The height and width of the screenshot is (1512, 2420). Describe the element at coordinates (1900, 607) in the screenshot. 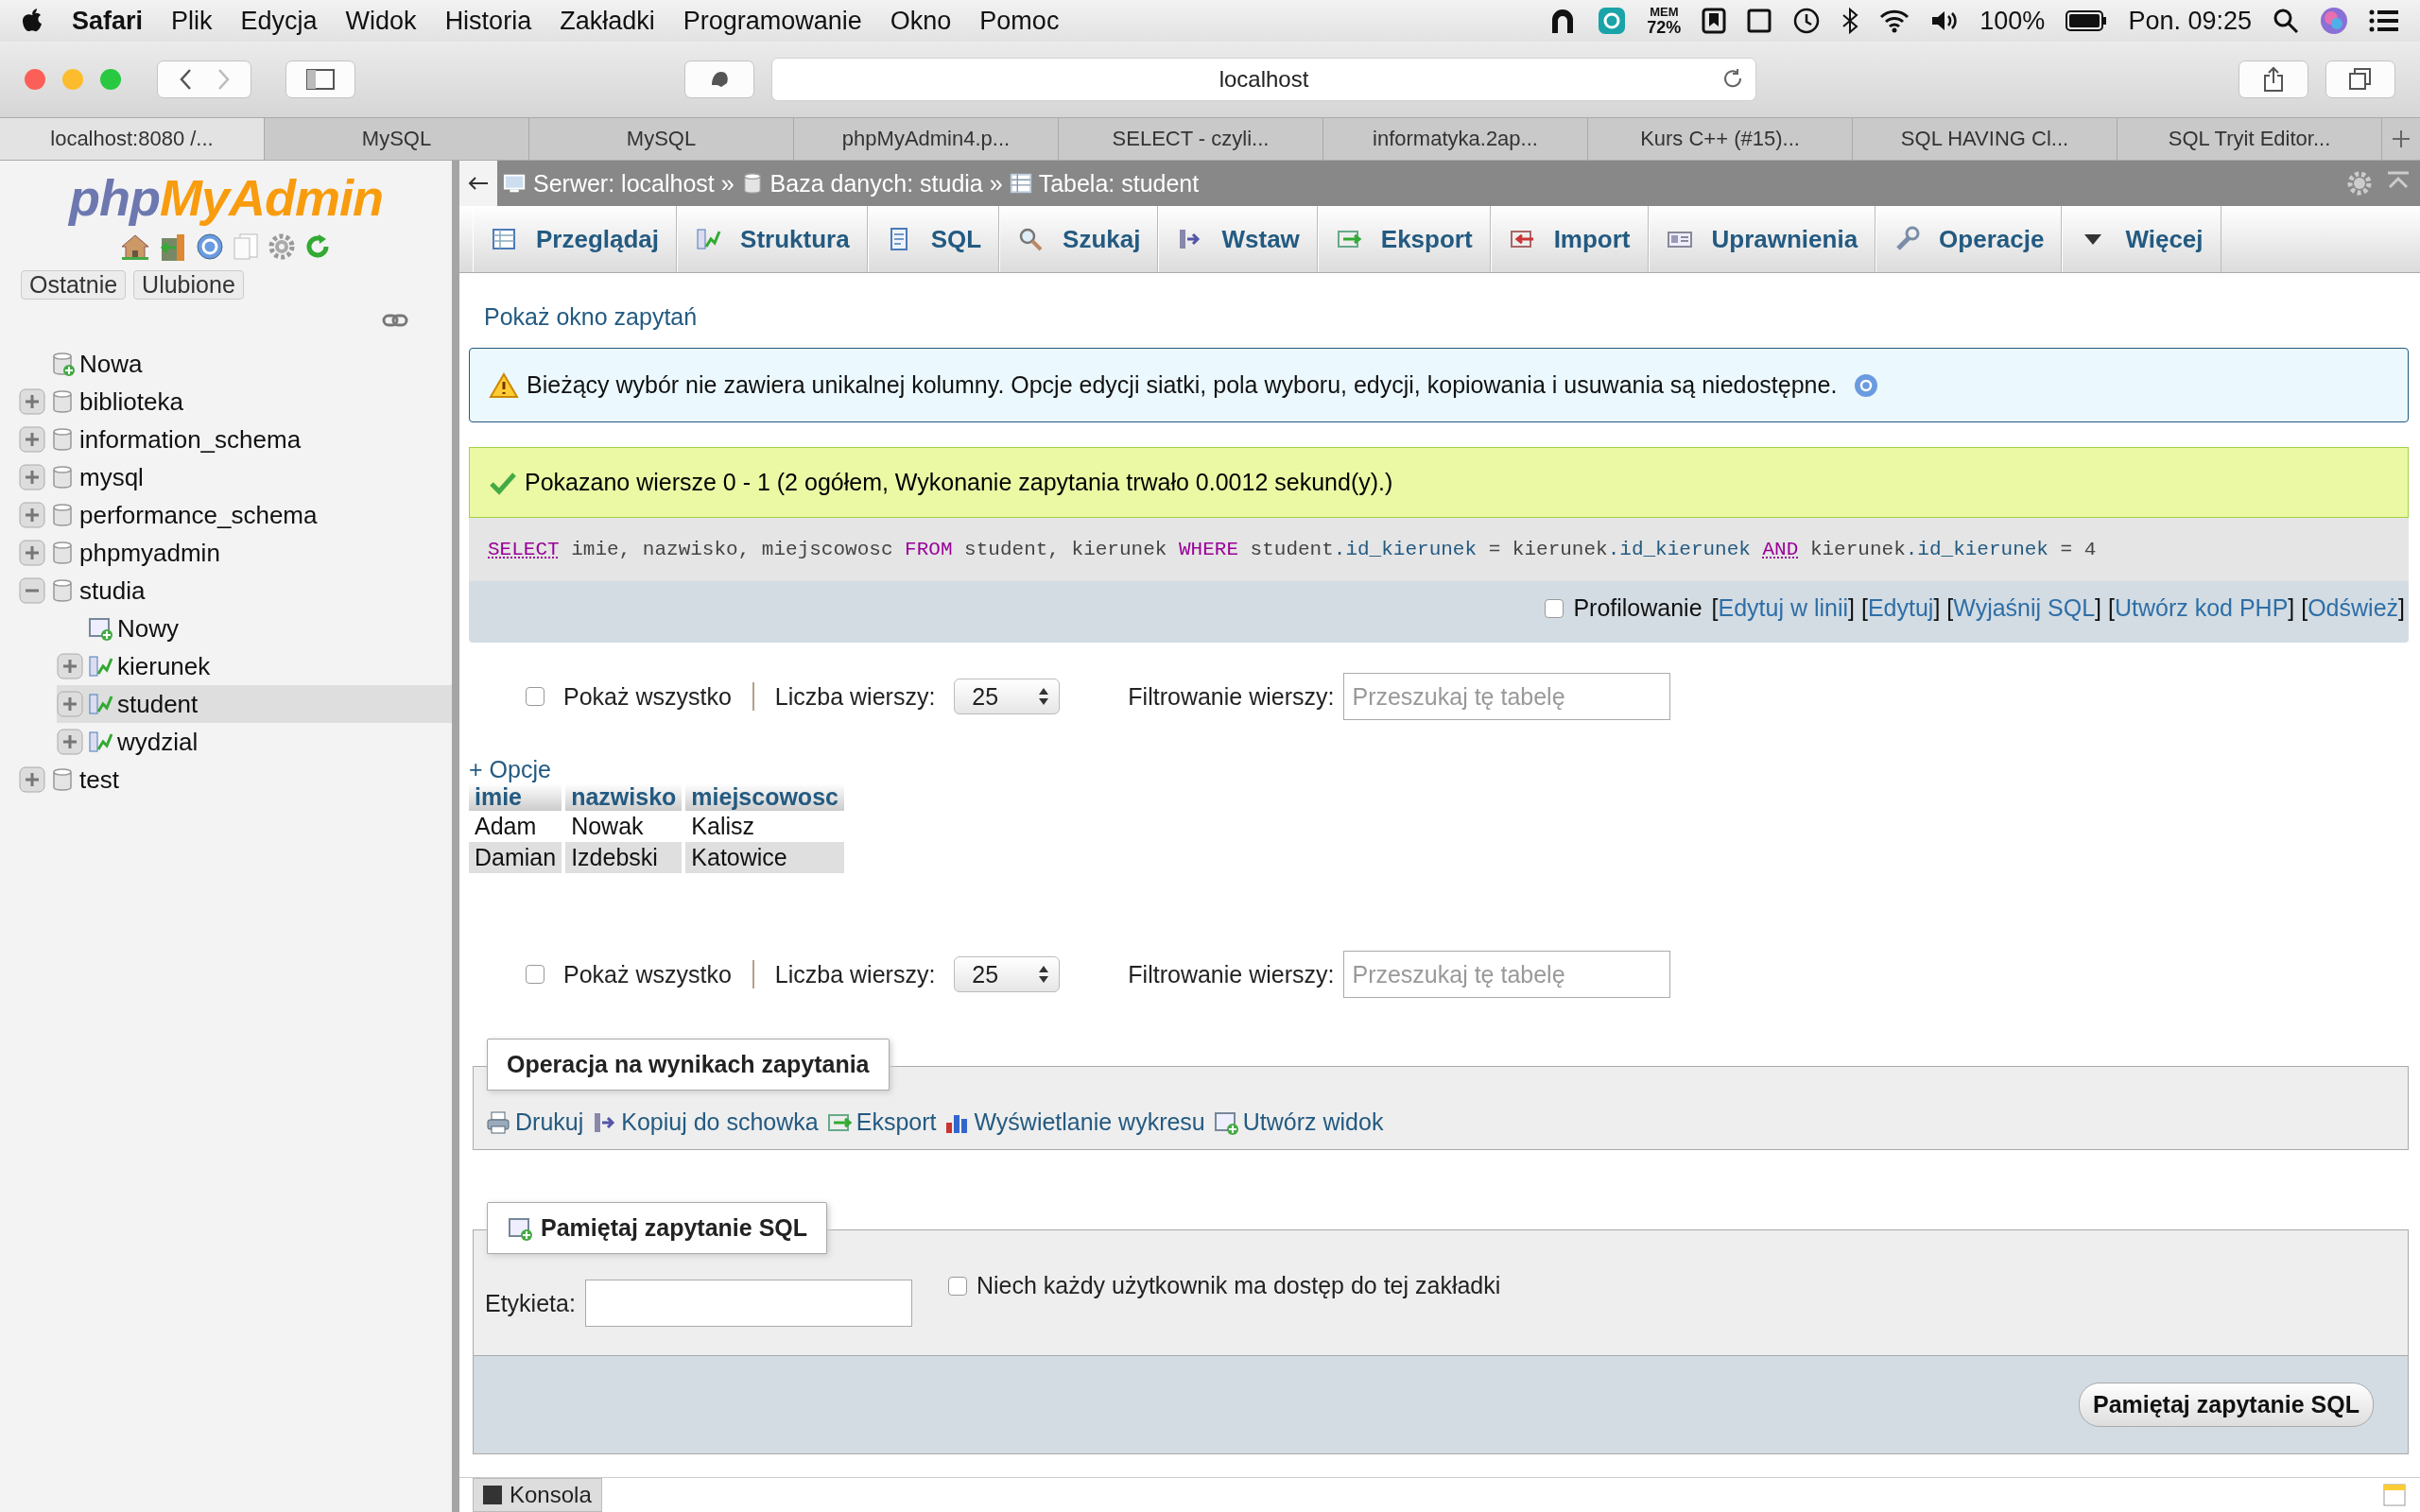

I see `action-link: Edytuj` at that location.